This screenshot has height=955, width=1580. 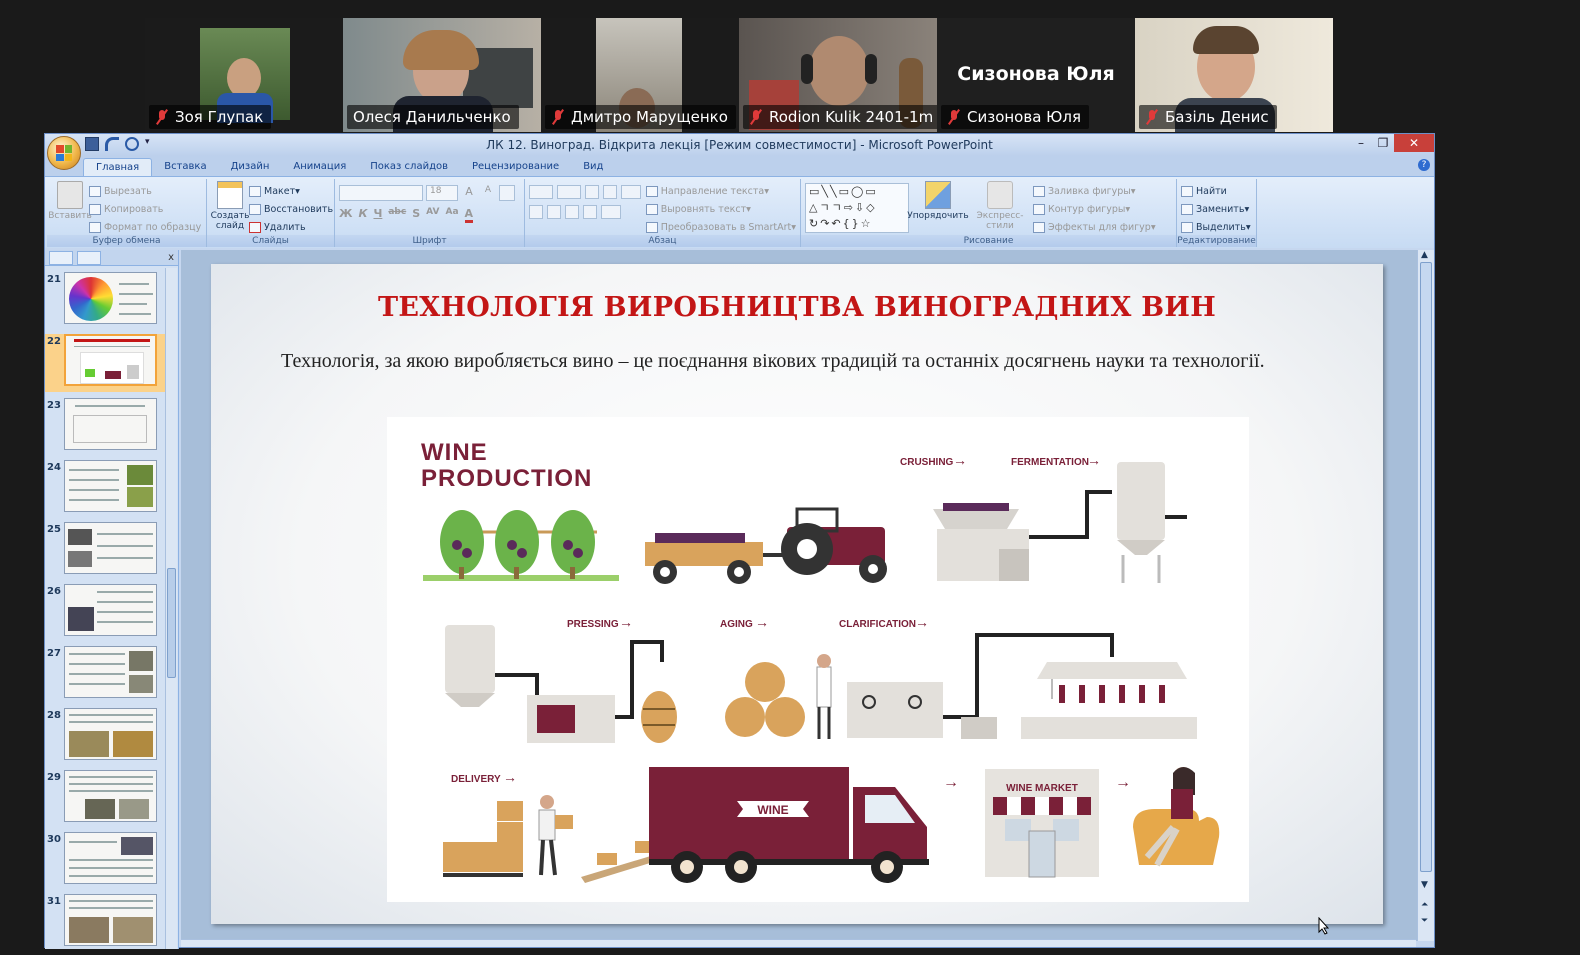 What do you see at coordinates (105, 798) in the screenshot?
I see `slide-thumbnail: 29` at bounding box center [105, 798].